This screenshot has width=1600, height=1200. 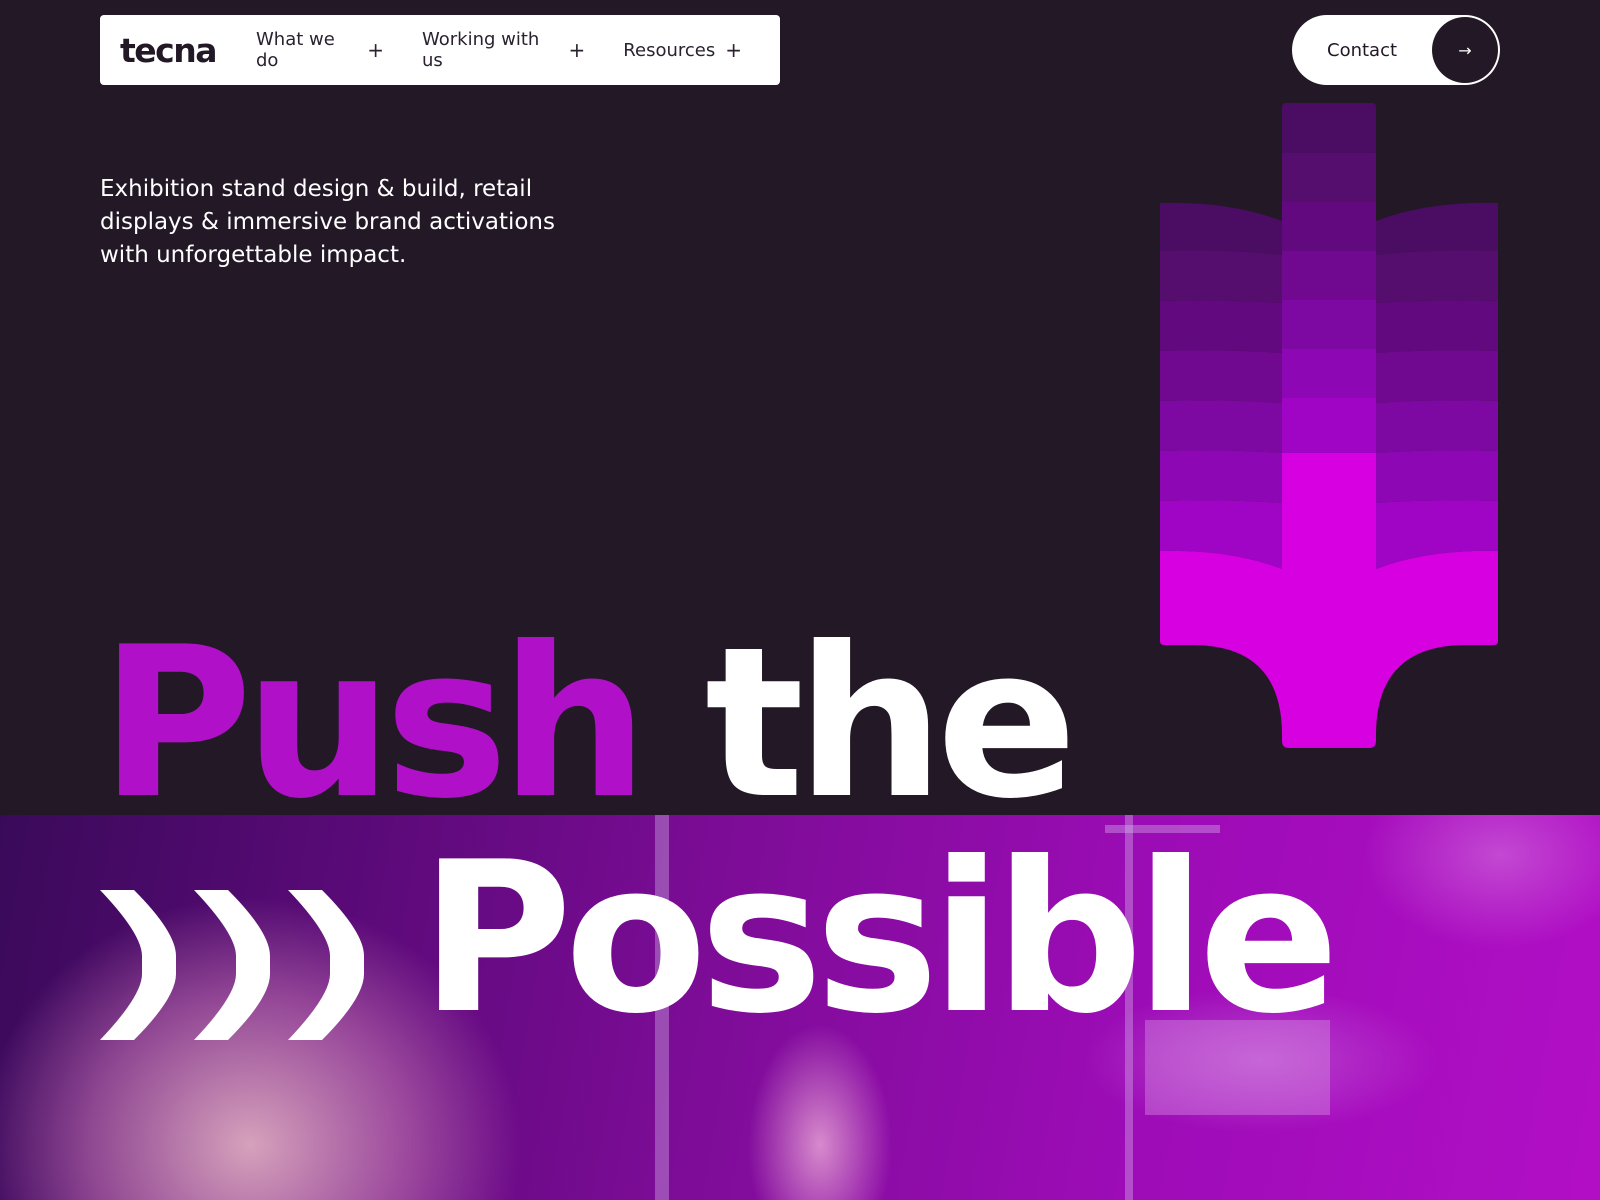 I want to click on hero-headline: Push the, so click(x=588, y=724).